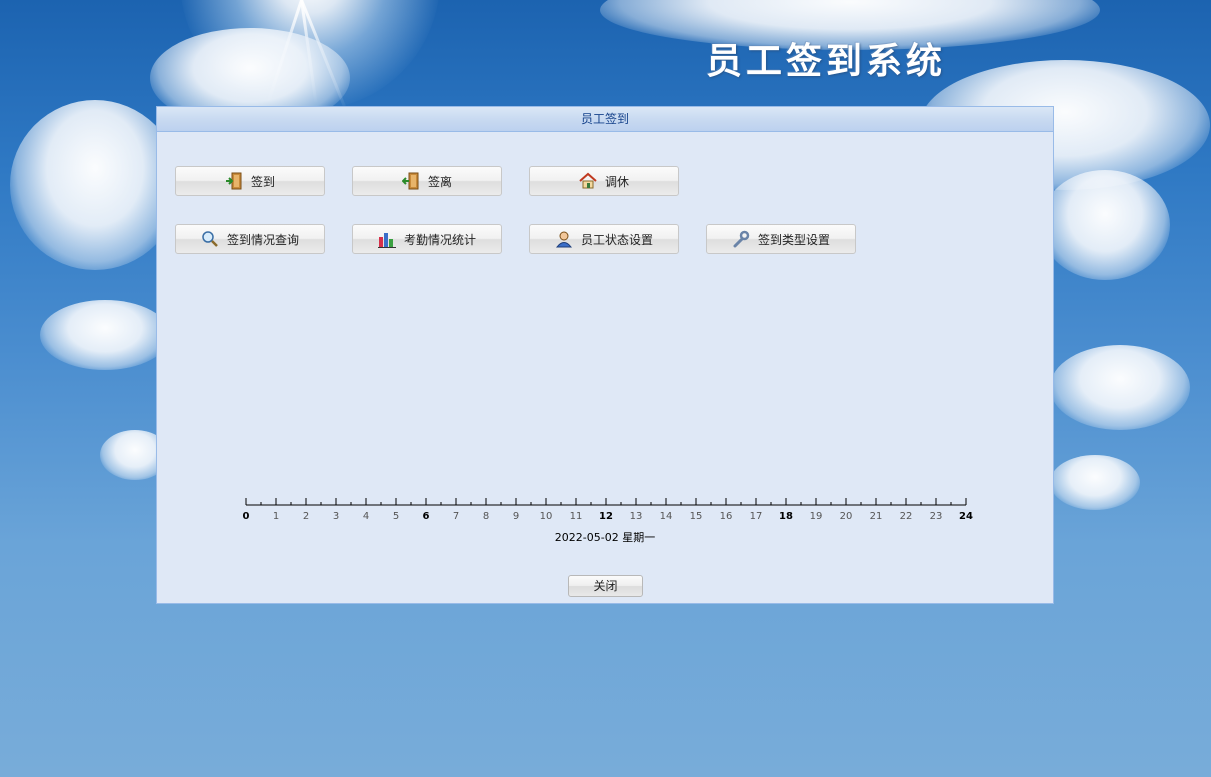  What do you see at coordinates (486, 516) in the screenshot?
I see `hour-tick-label: 8` at bounding box center [486, 516].